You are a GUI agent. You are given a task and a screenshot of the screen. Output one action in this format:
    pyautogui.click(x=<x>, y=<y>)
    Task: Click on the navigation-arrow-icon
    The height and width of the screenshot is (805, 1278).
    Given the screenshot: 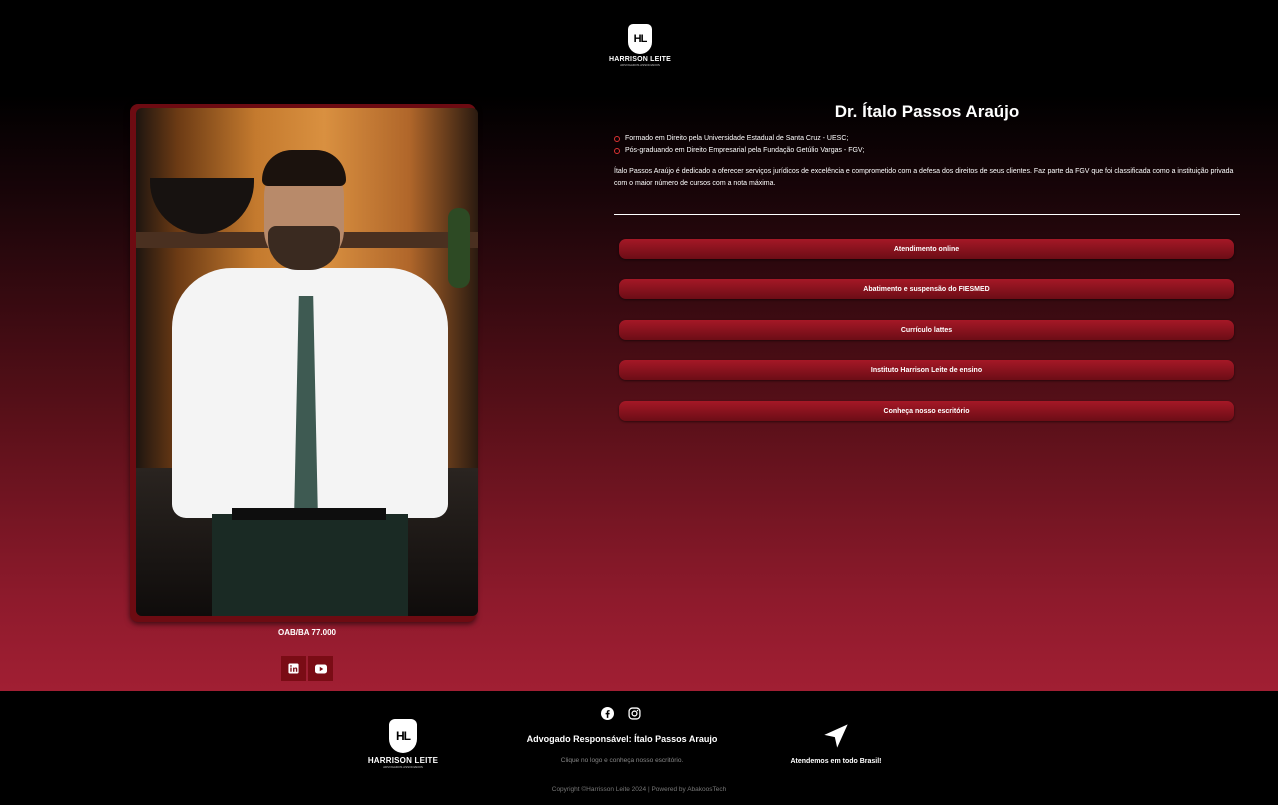 What is the action you would take?
    pyautogui.click(x=836, y=736)
    